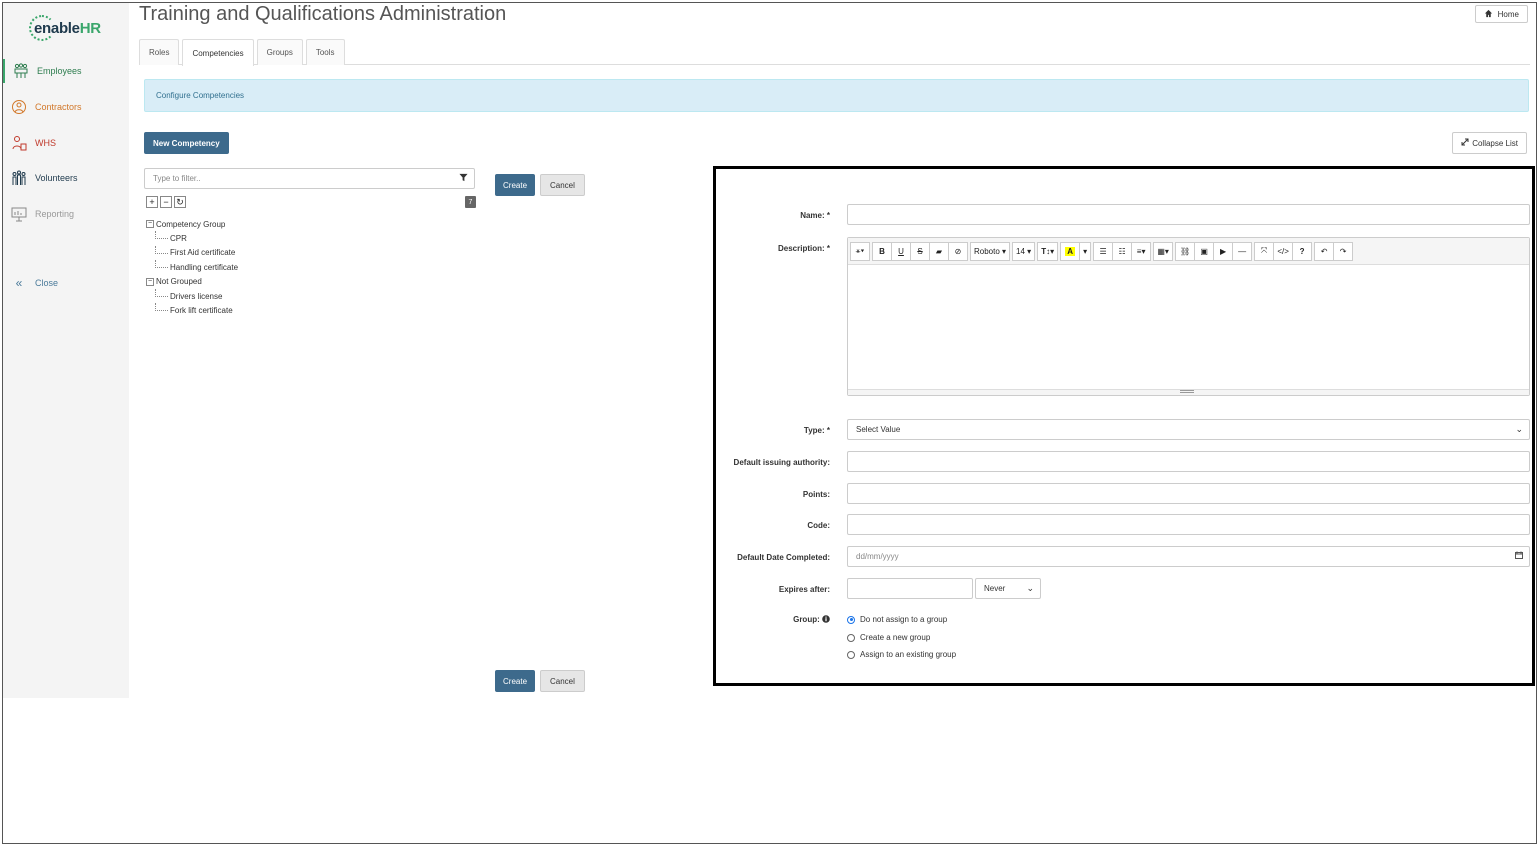 The height and width of the screenshot is (849, 1540). What do you see at coordinates (200, 95) in the screenshot?
I see `info-banner-text: Configure Competencies` at bounding box center [200, 95].